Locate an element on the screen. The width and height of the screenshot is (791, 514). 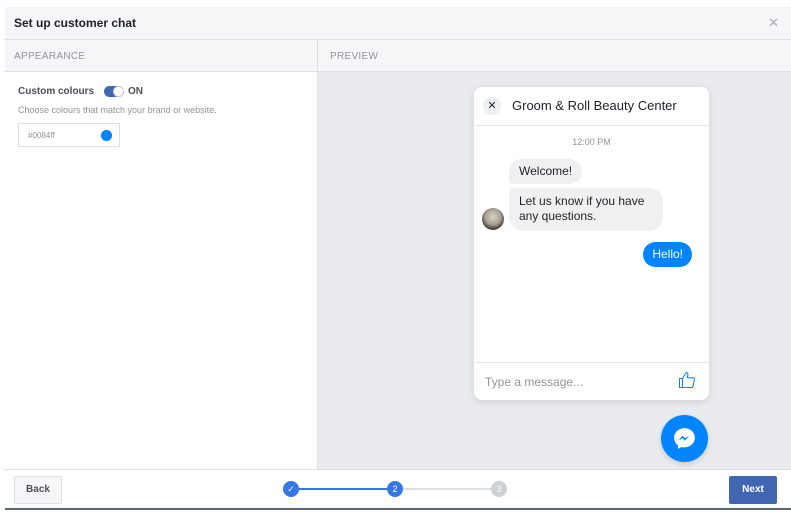
toggle-state-label: ON is located at coordinates (135, 91).